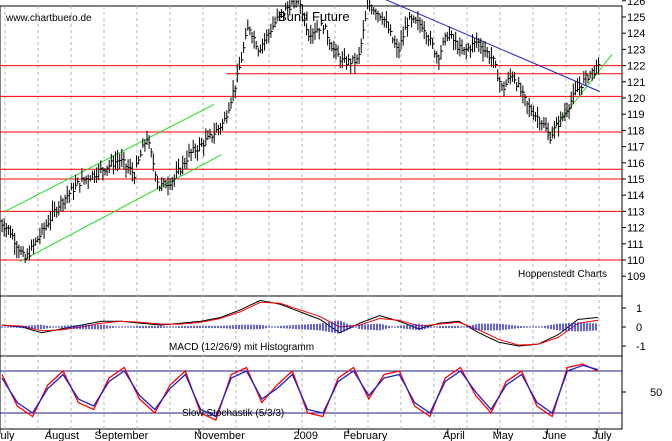  What do you see at coordinates (233, 413) in the screenshot?
I see `stochastic-label: Slow Stochastik (5/3/3)` at bounding box center [233, 413].